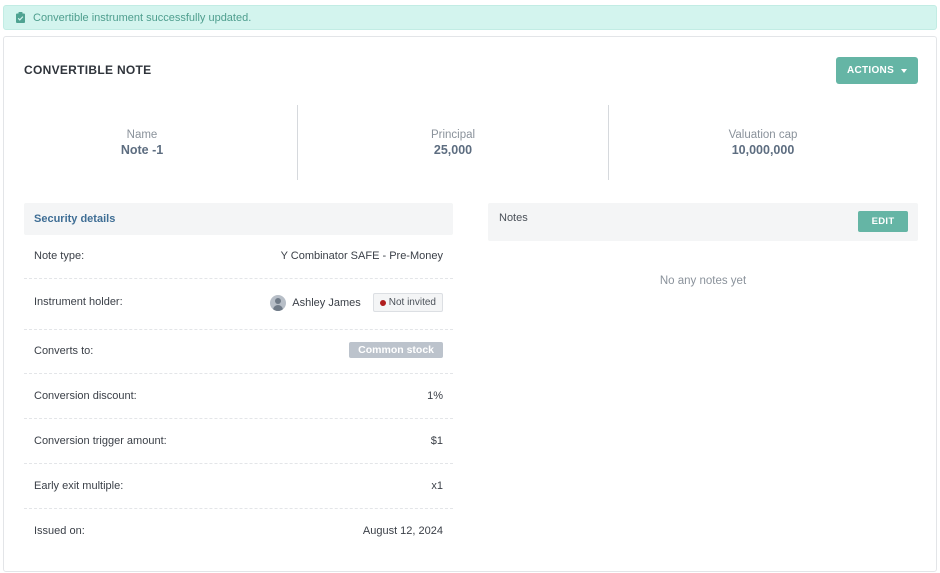 The height and width of the screenshot is (573, 940). Describe the element at coordinates (78, 302) in the screenshot. I see `row-label: Instrument holder:` at that location.